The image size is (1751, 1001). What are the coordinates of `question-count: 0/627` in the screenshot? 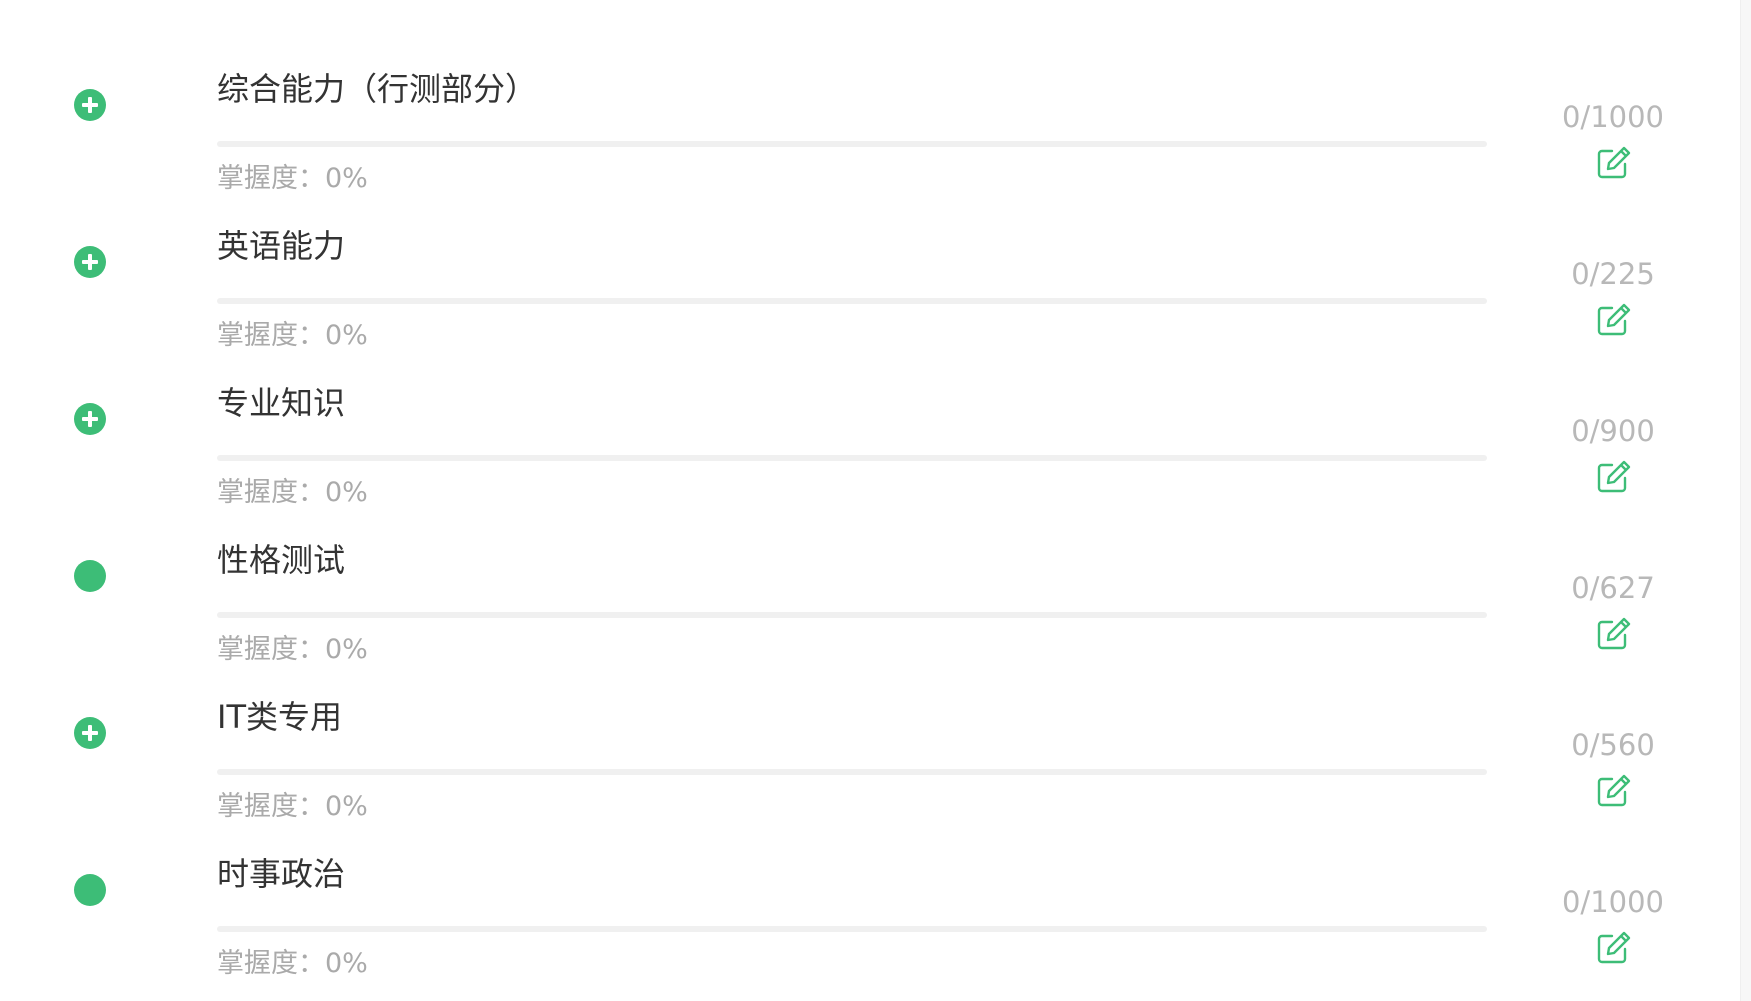 It's located at (1613, 588).